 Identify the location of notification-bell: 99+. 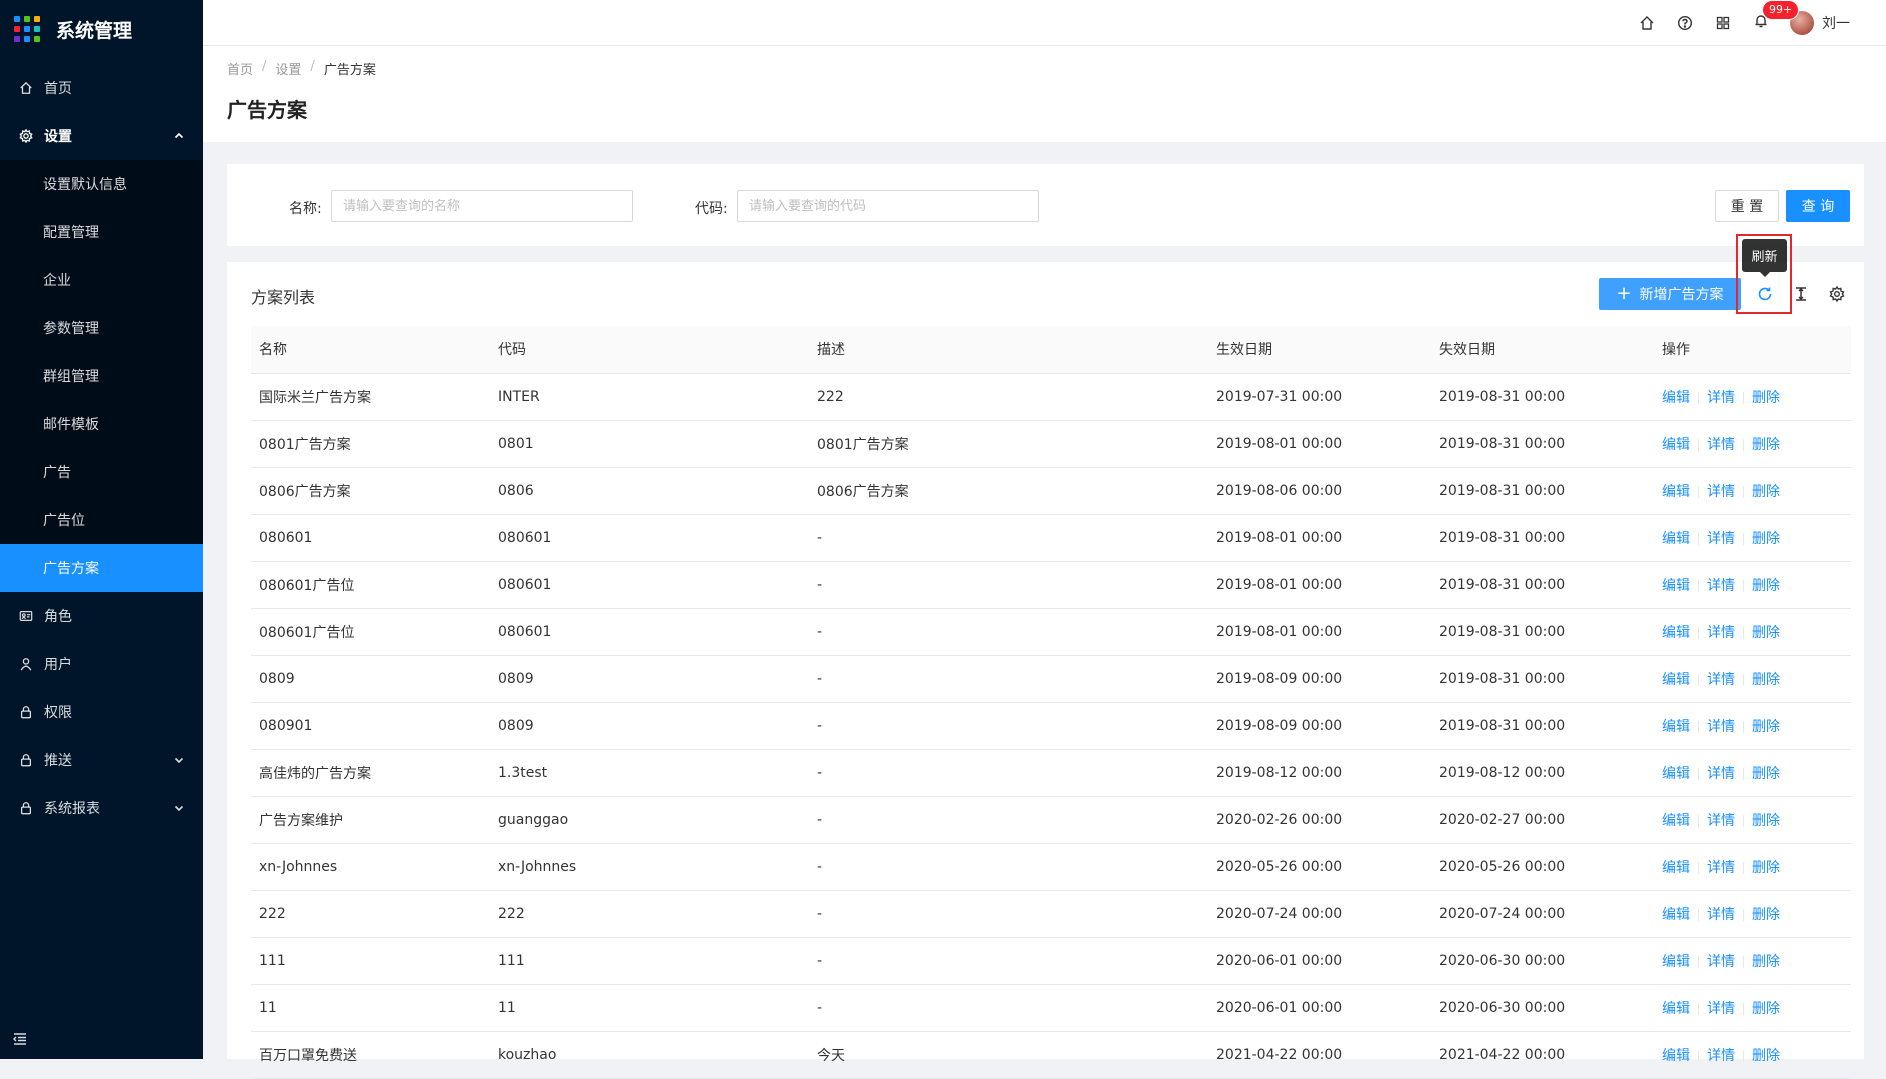
(1770, 23).